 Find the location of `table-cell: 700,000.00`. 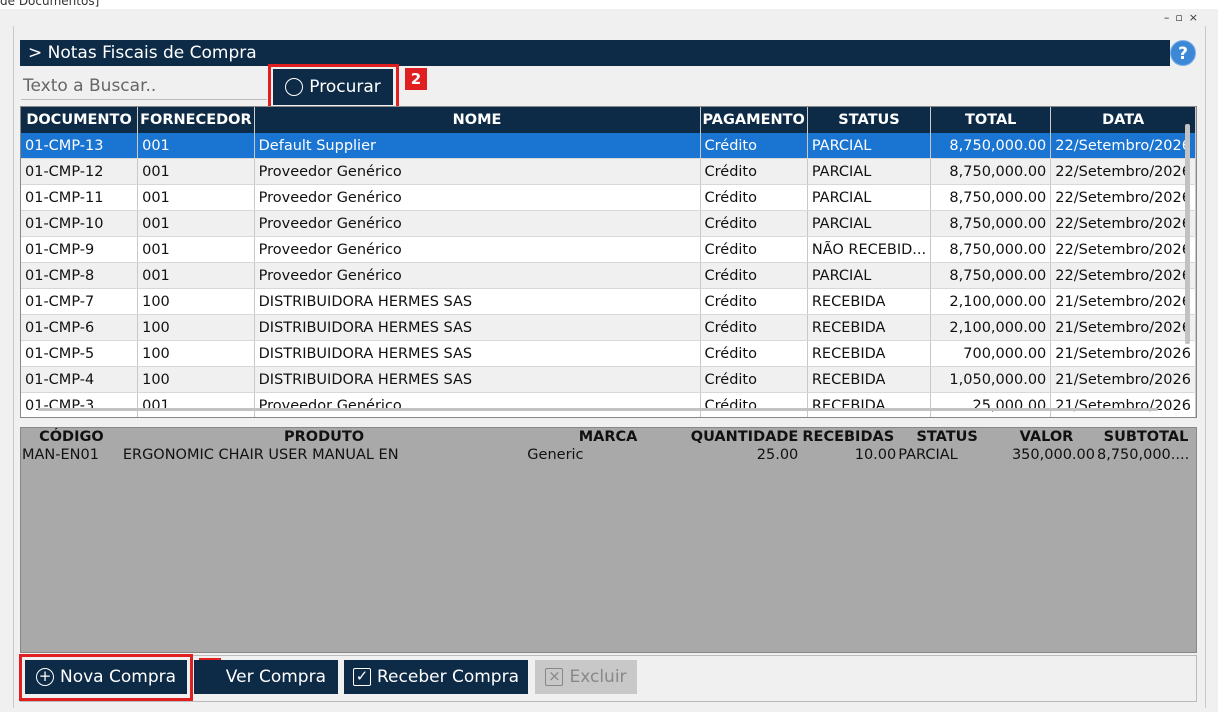

table-cell: 700,000.00 is located at coordinates (991, 353).